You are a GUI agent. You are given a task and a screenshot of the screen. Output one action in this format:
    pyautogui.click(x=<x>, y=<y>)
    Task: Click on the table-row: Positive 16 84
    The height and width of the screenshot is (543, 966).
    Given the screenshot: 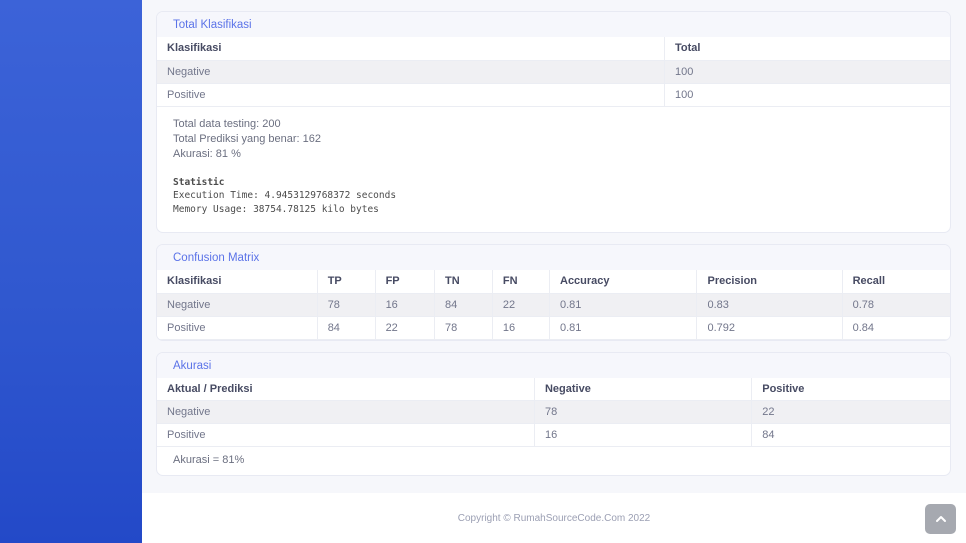 What is the action you would take?
    pyautogui.click(x=553, y=435)
    